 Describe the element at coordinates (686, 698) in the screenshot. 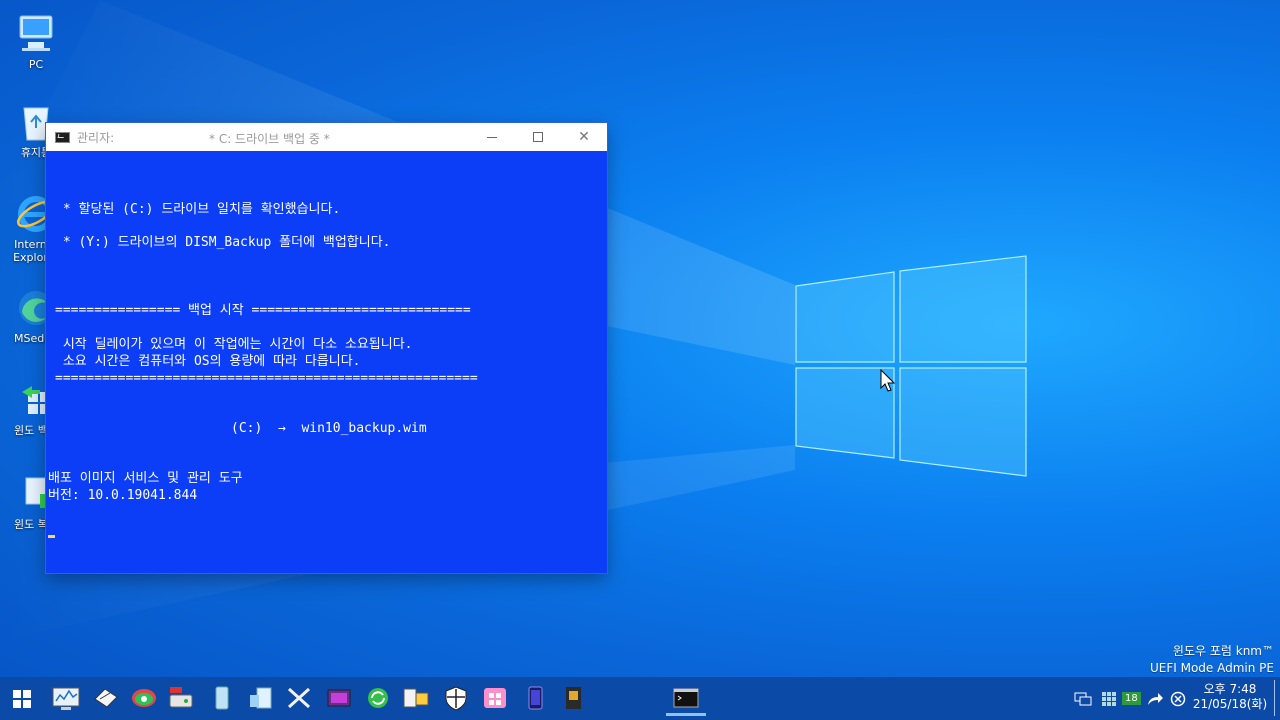

I see `console-icon` at that location.